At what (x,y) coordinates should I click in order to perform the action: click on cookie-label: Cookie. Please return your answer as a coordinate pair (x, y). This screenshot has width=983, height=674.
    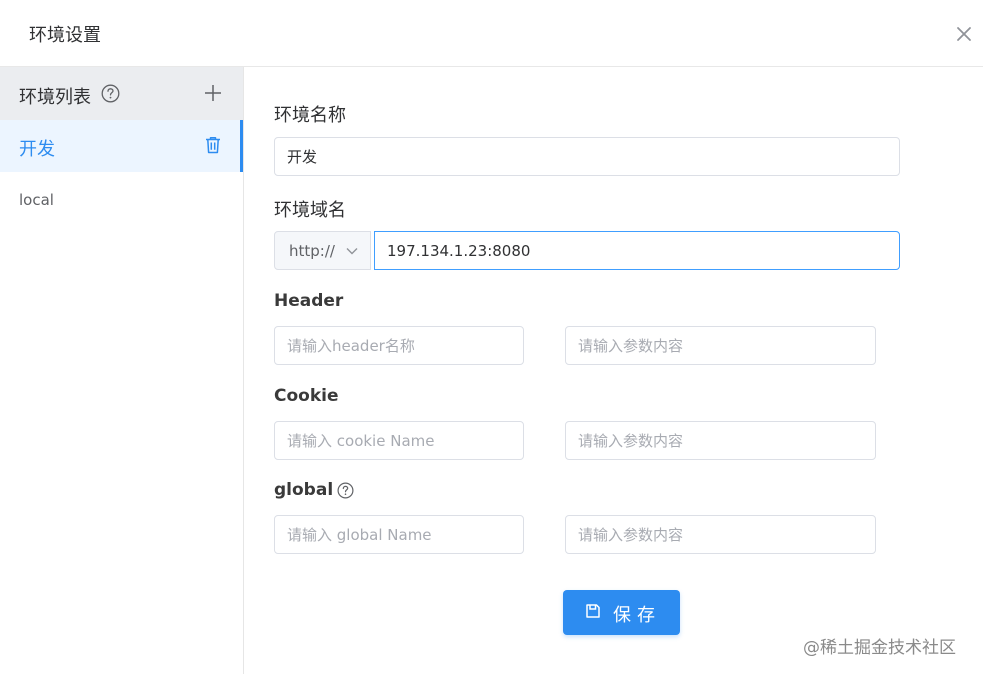
    Looking at the image, I should click on (306, 396).